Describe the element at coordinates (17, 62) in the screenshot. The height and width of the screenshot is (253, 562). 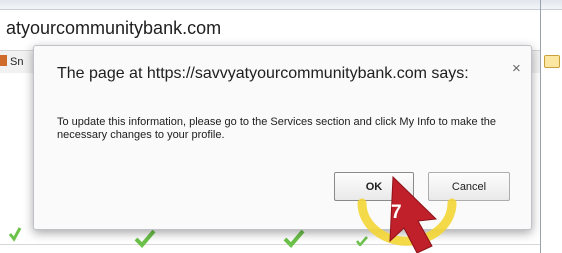
I see `bookmark-label: Sn` at that location.